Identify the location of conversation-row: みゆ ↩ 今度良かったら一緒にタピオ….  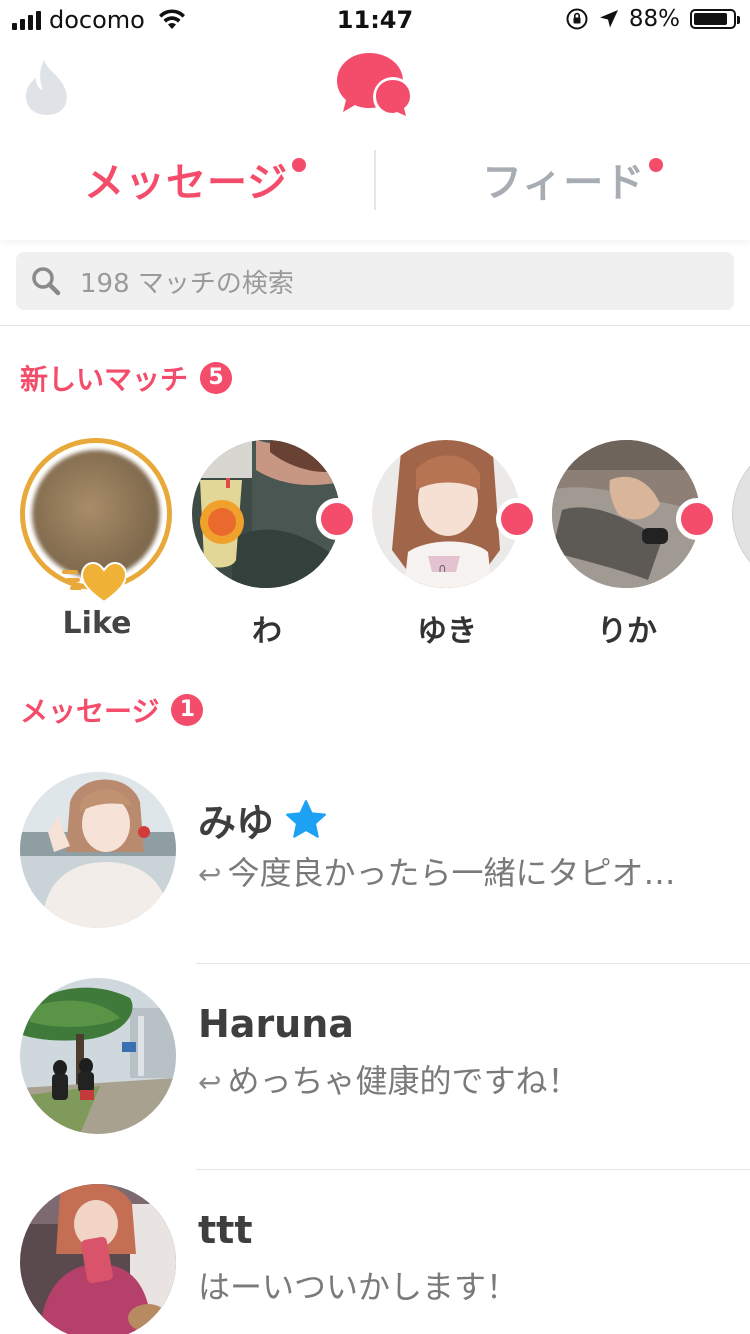
(375, 870).